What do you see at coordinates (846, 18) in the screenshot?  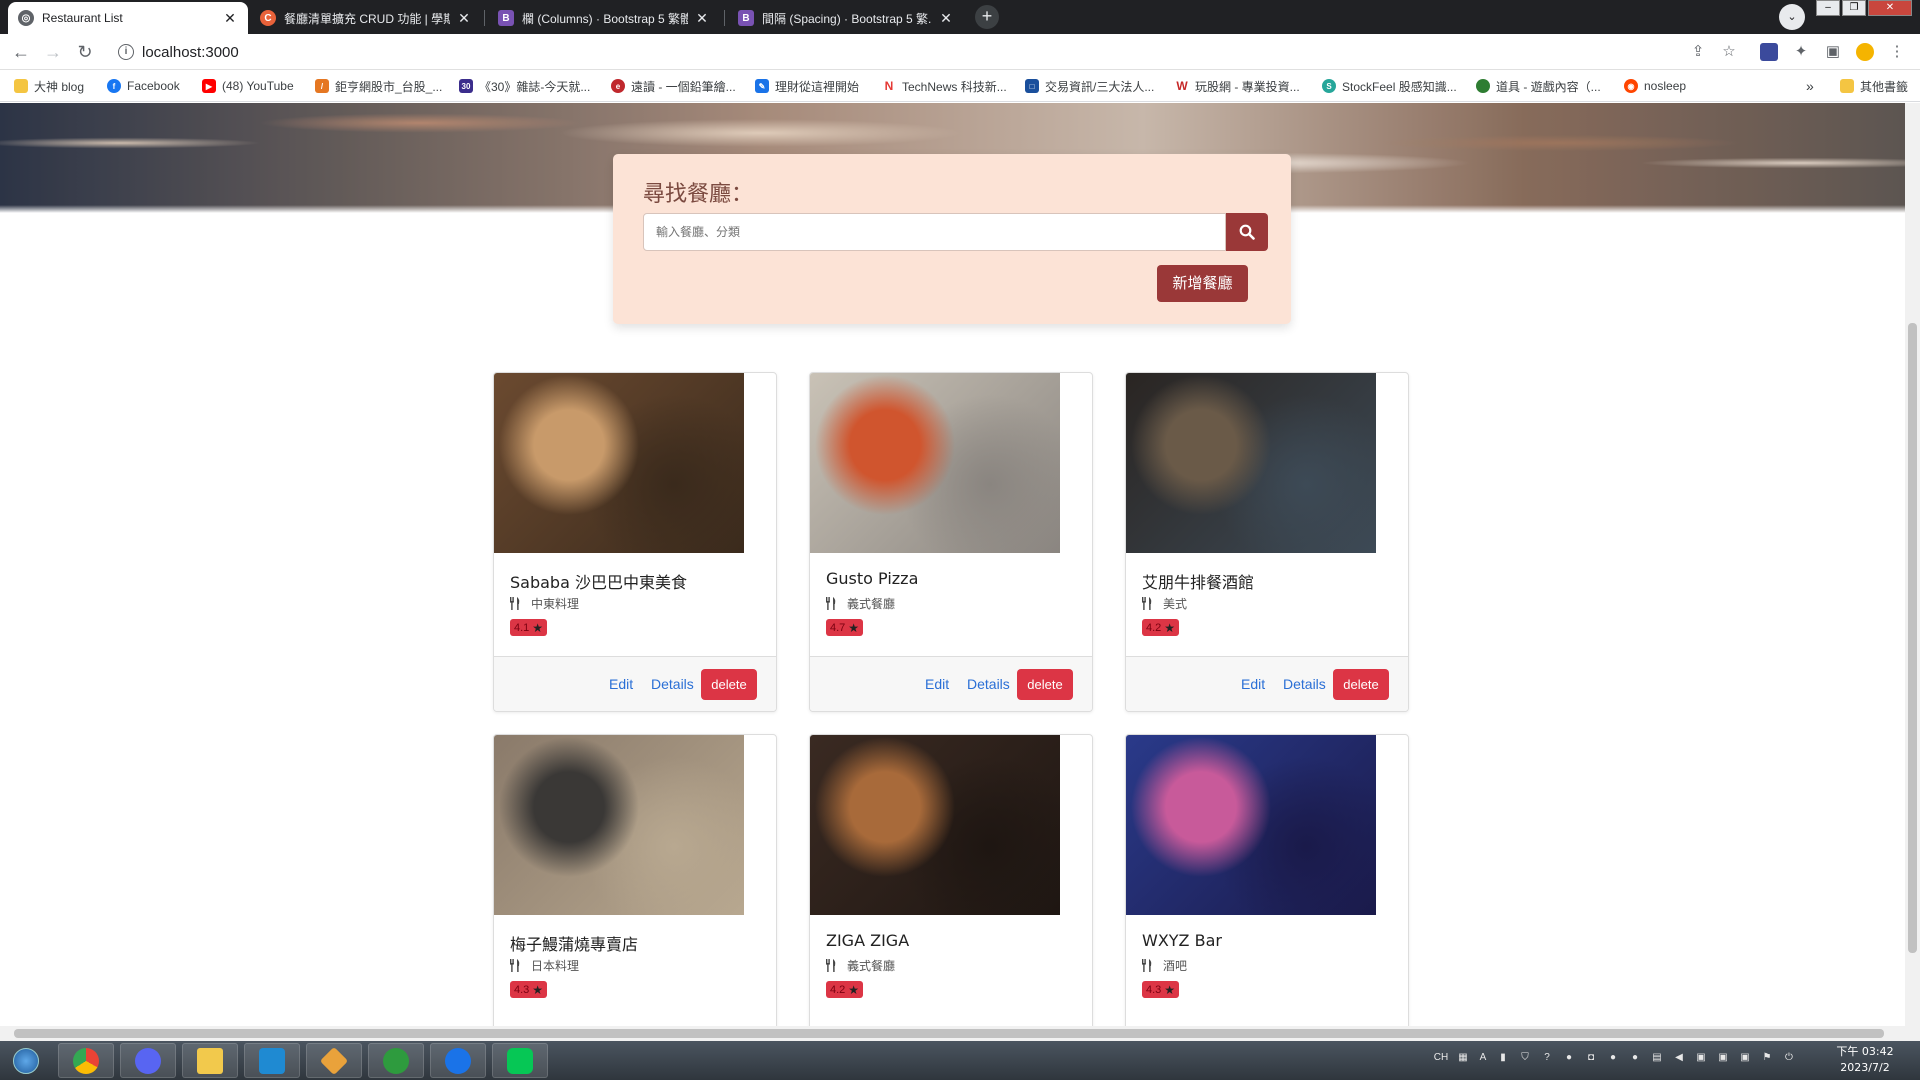 I see `tab-bootstrap-spacing: B 間隔 (Spacing) · Bootstrap 5 繁... ✕` at bounding box center [846, 18].